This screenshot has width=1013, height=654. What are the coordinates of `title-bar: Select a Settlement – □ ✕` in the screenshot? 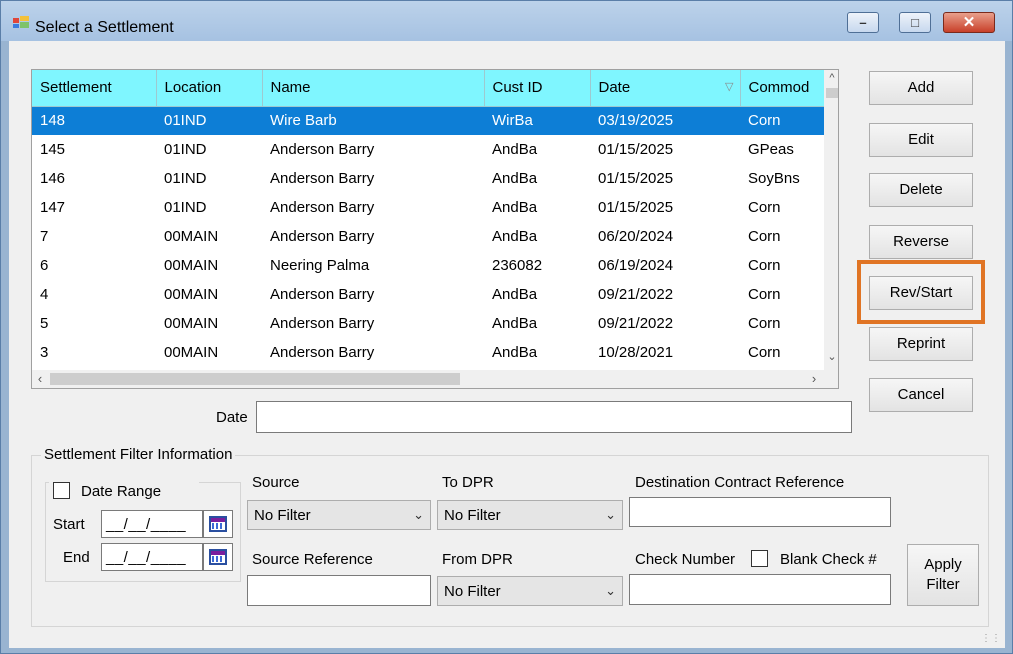 It's located at (506, 21).